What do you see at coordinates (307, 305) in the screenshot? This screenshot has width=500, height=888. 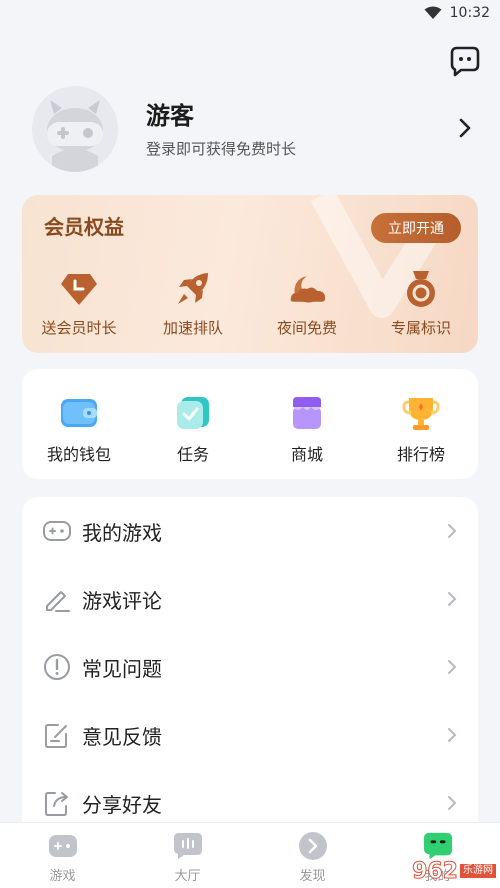 I see `vip-item-night-free: 夜间免费` at bounding box center [307, 305].